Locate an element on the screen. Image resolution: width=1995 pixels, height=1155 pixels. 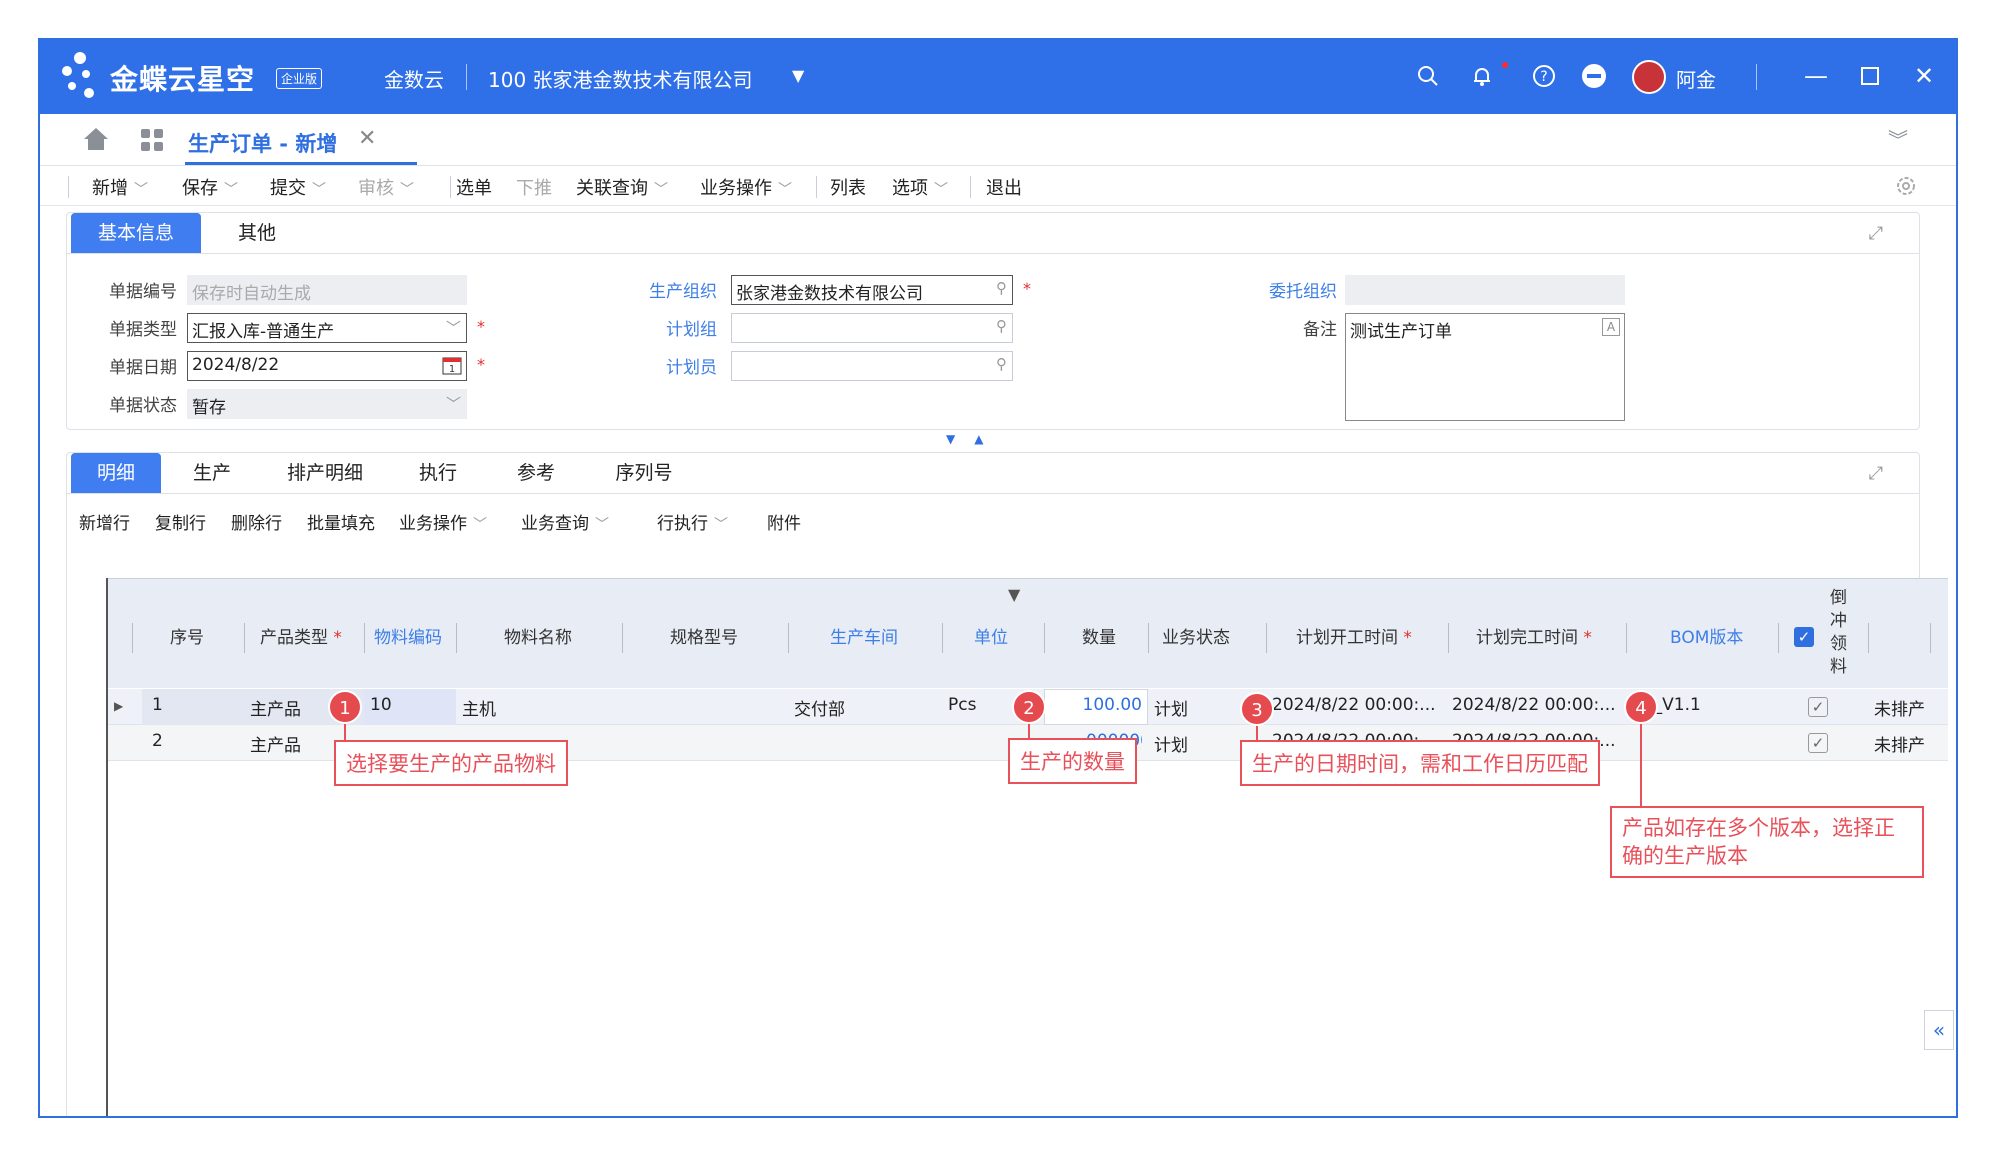
bill-type-label: 单据类型 is located at coordinates (143, 330).